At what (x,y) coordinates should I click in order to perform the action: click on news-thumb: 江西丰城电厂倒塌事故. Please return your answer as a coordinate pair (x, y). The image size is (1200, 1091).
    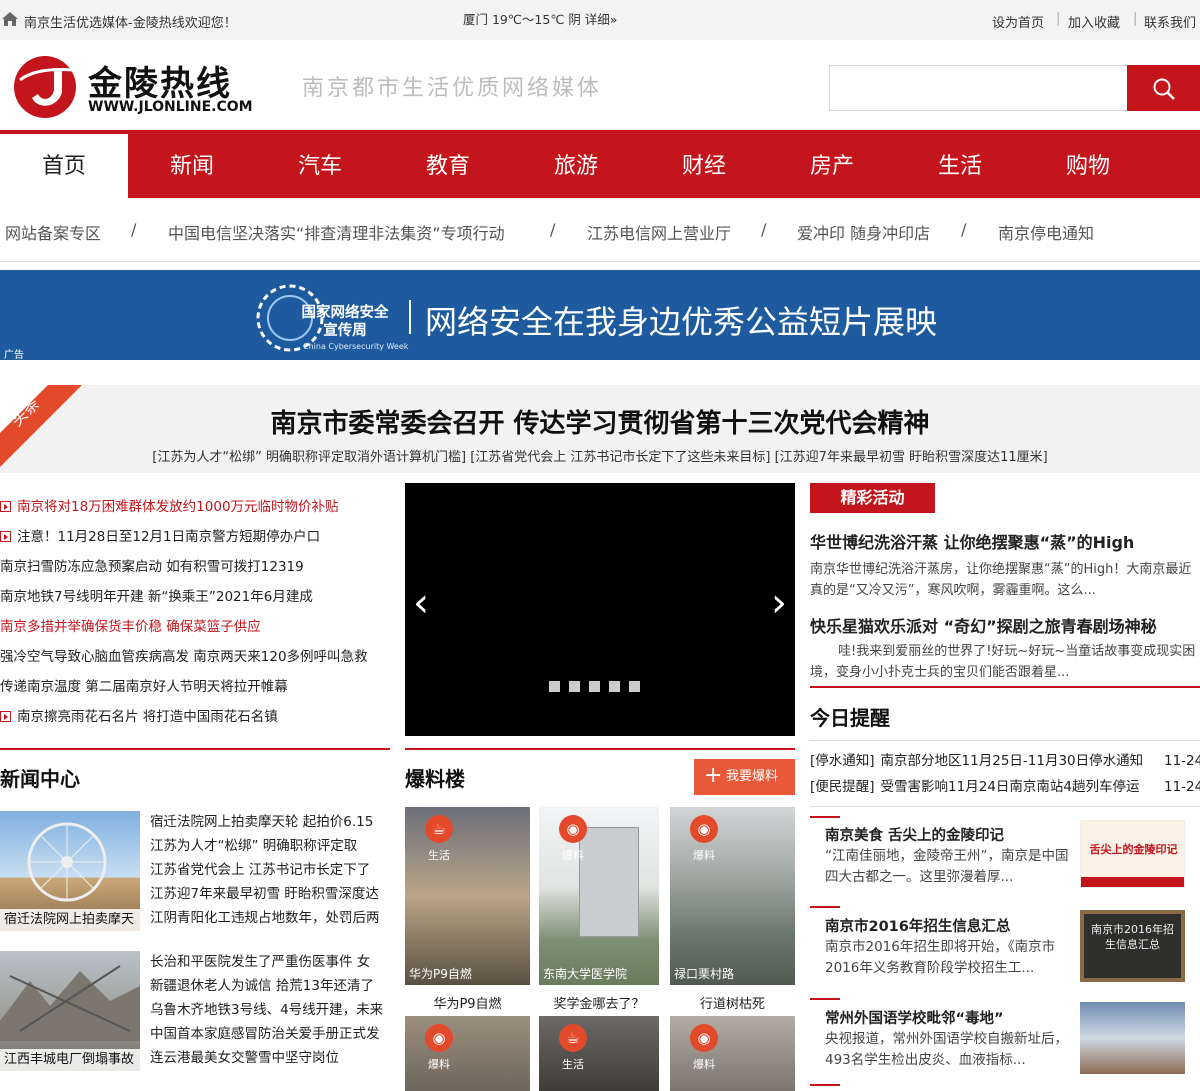
    Looking at the image, I should click on (70, 1011).